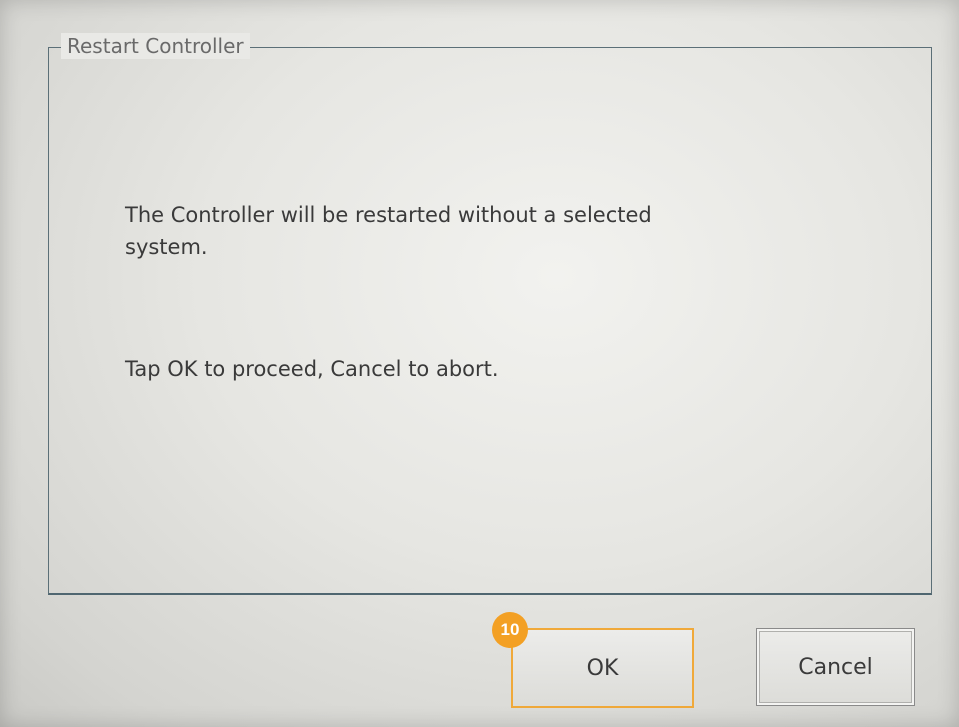  I want to click on message-line-2: system., so click(166, 247).